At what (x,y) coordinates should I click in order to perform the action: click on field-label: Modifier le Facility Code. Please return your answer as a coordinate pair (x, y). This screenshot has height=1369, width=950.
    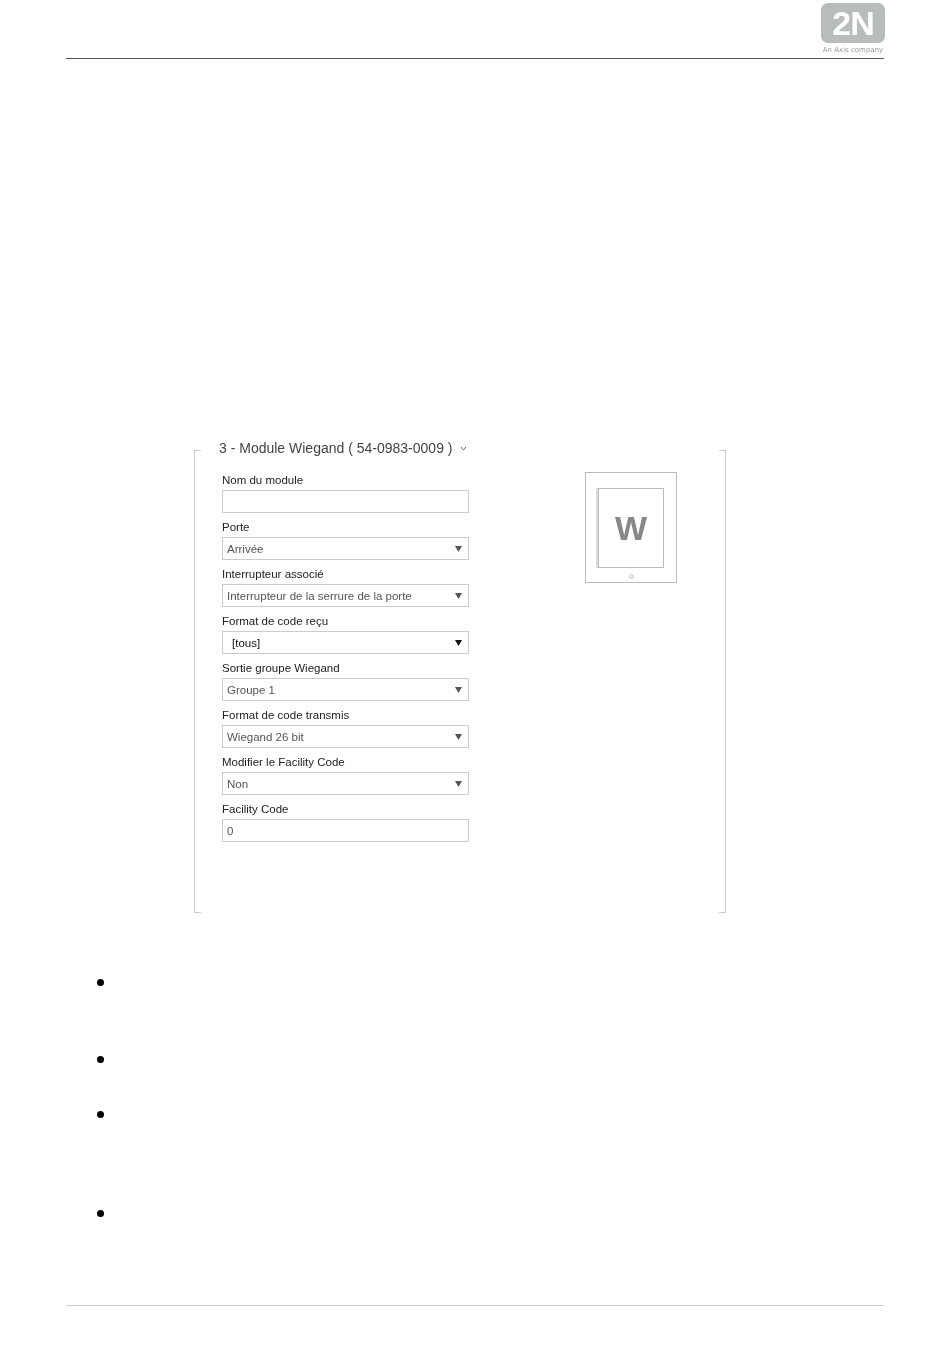
    Looking at the image, I should click on (284, 762).